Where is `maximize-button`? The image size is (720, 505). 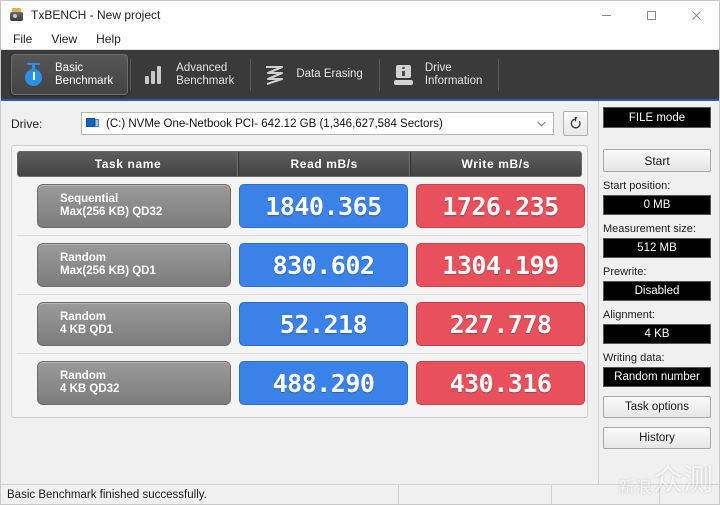
maximize-button is located at coordinates (651, 15).